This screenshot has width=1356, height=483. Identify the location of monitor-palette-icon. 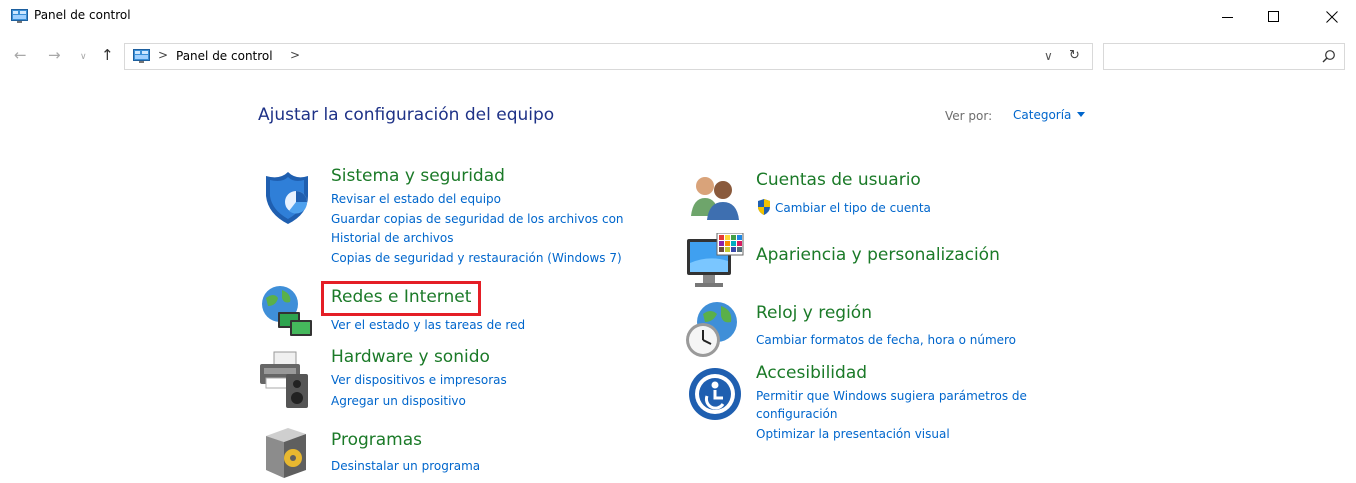
(715, 263).